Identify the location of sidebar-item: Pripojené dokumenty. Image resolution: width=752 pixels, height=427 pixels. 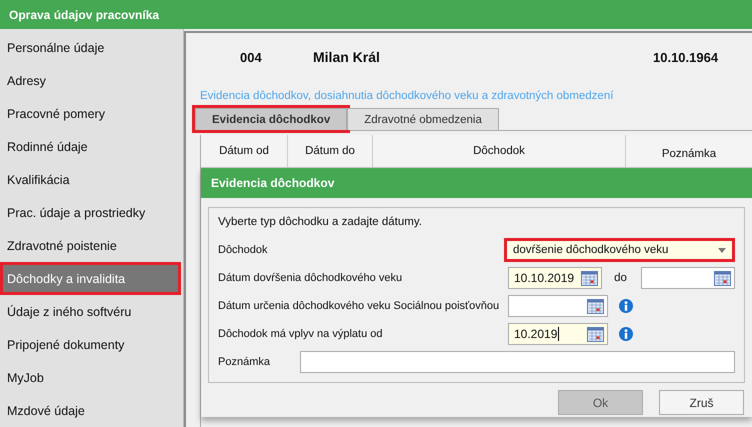
(90, 344).